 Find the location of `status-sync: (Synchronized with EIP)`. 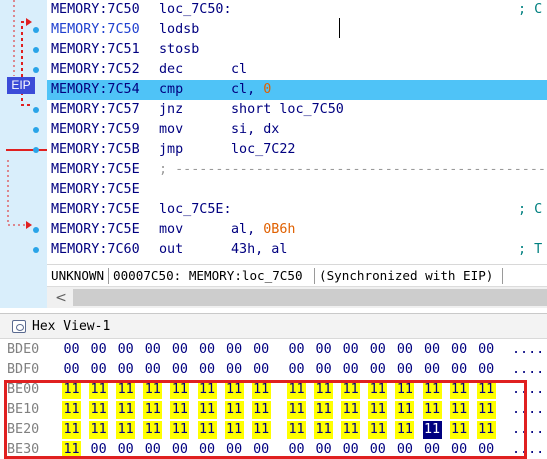

status-sync: (Synchronized with EIP) is located at coordinates (406, 275).